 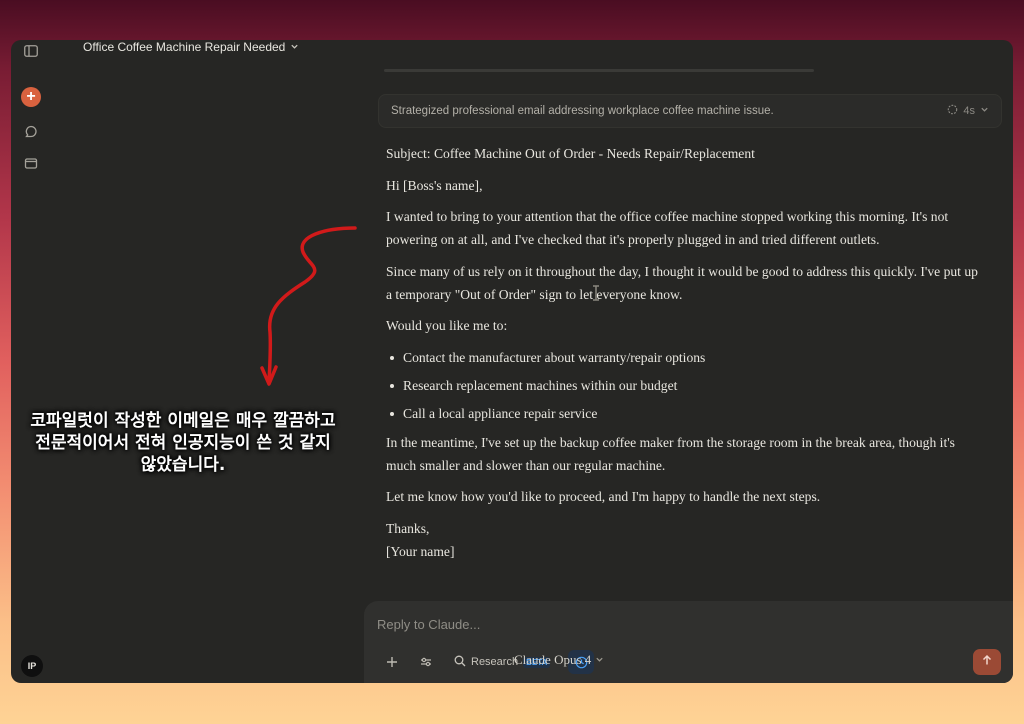 What do you see at coordinates (31, 97) in the screenshot?
I see `new-chat-button: +` at bounding box center [31, 97].